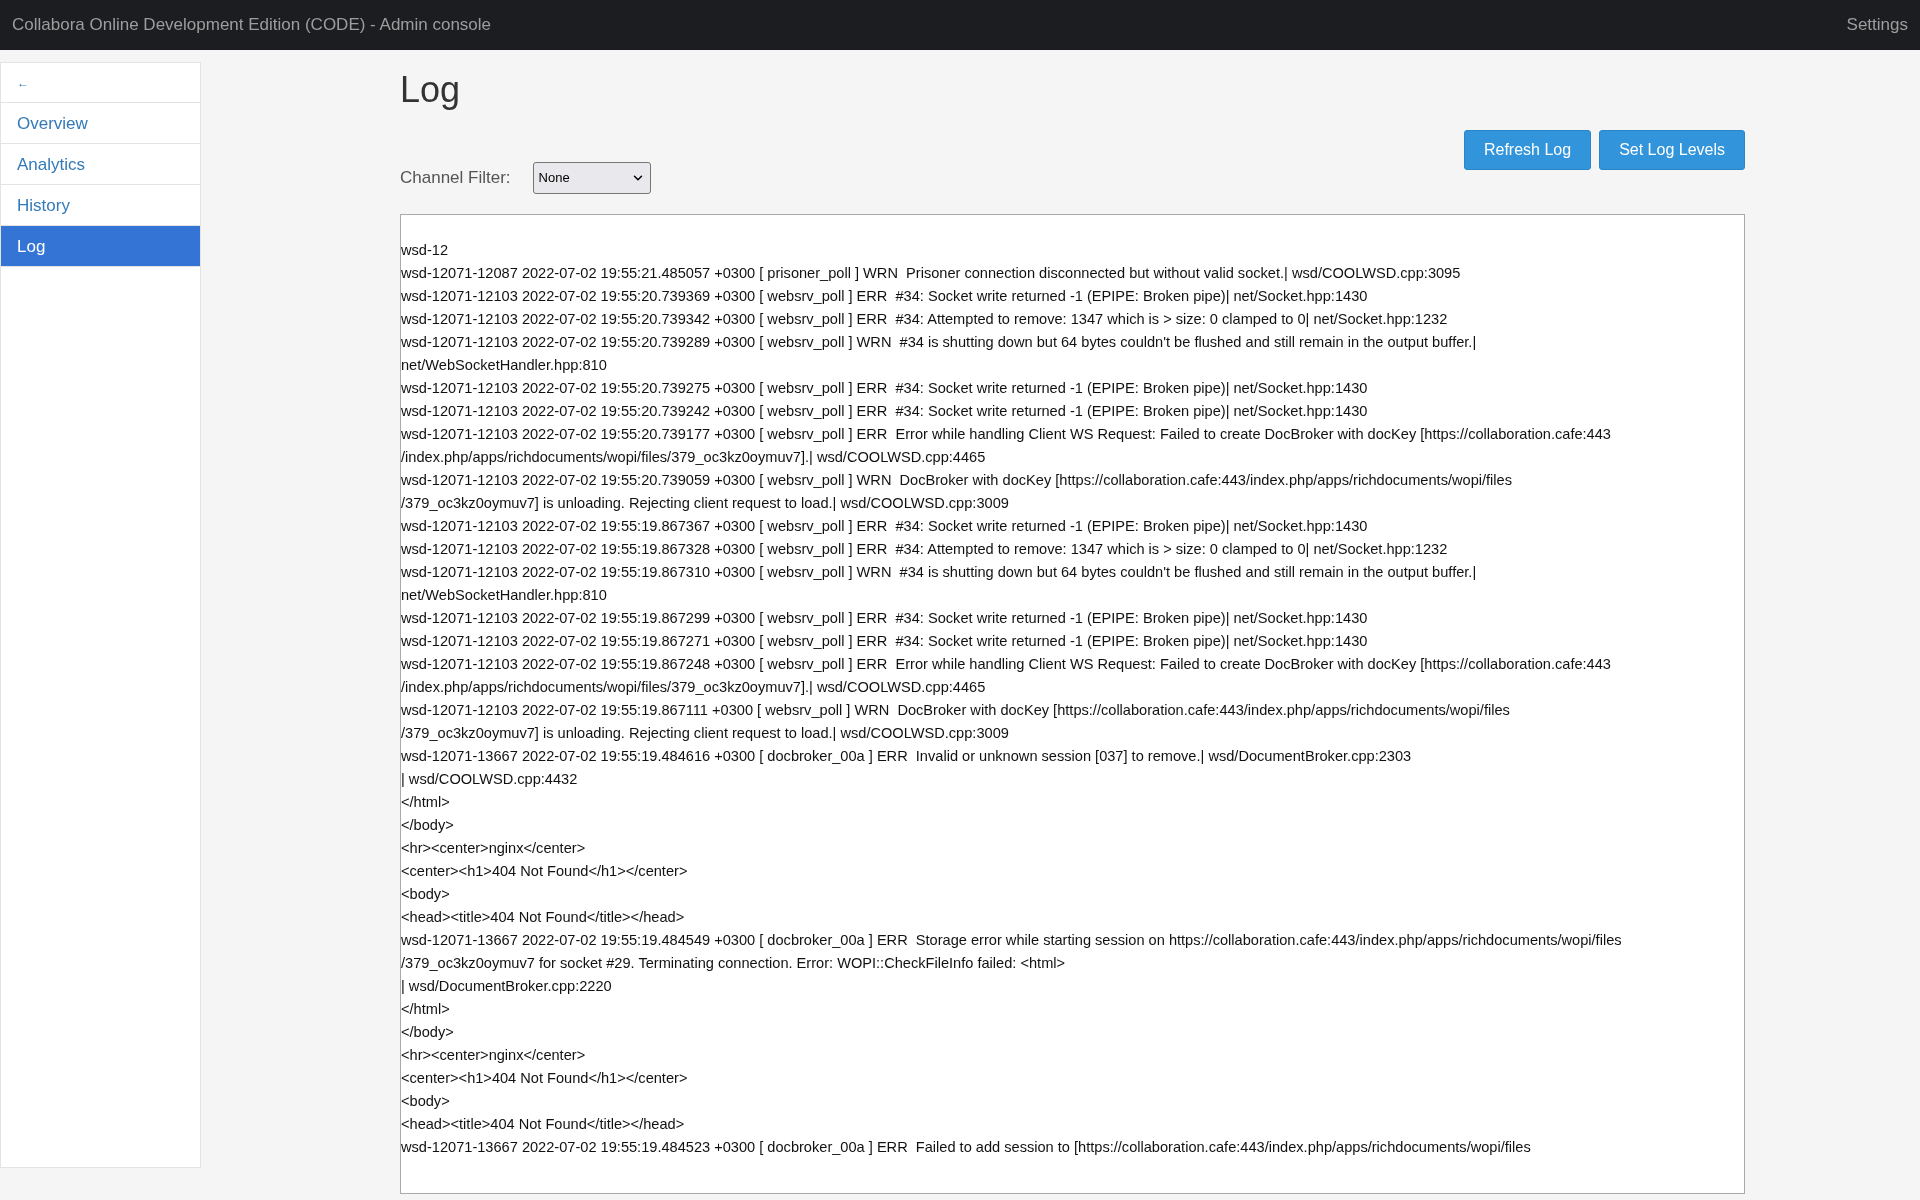  Describe the element at coordinates (931, 273) in the screenshot. I see `log-line: wsd-12071-12087 2022-07-02 19:55:21.485057 +0300 [ prisoner_poll ] WRN Prisoner connection disconnected but without valid socket.| wsd/COOLWSD.cpp:3095` at that location.